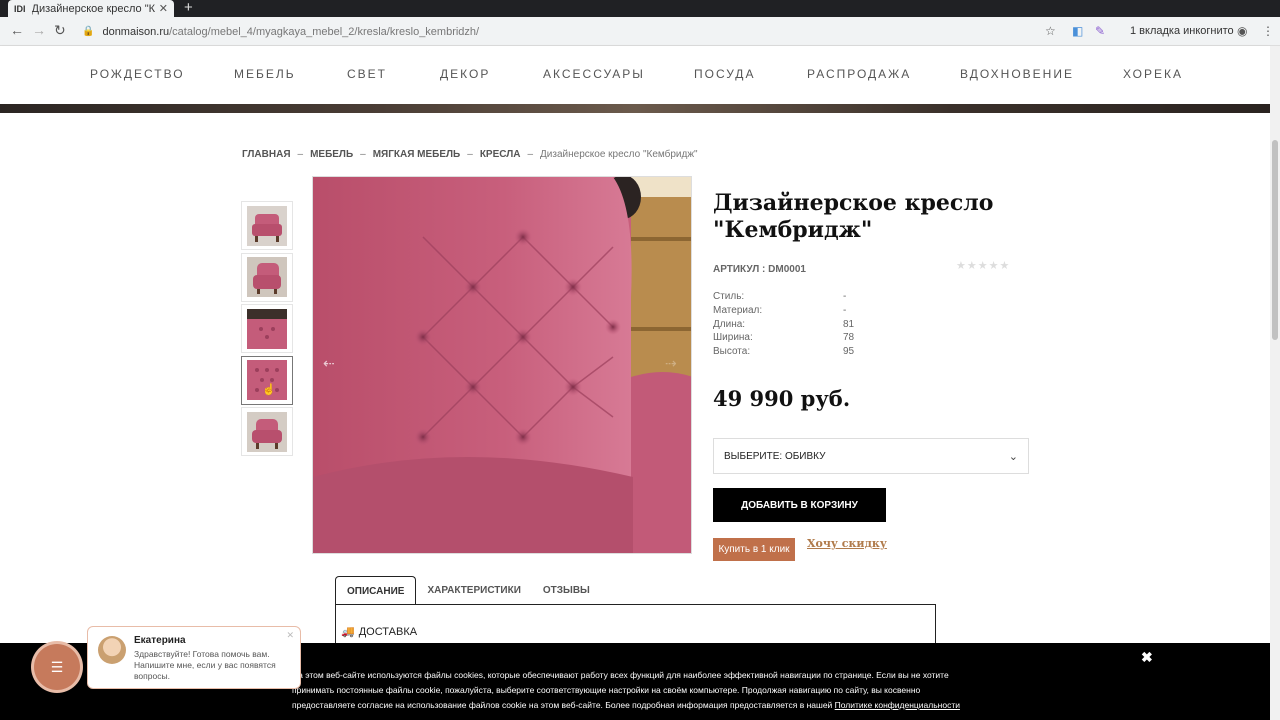 Image resolution: width=1280 pixels, height=720 pixels. I want to click on property-row: Длина: 81, so click(783, 326).